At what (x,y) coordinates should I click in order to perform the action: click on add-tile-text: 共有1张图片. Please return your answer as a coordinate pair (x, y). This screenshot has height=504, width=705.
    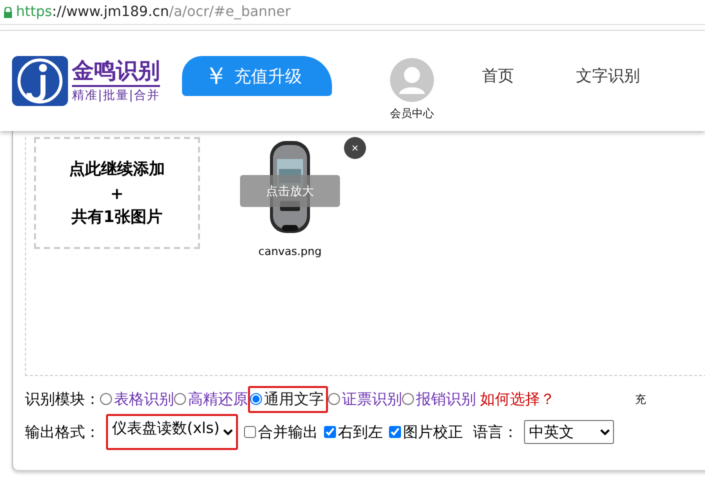
    Looking at the image, I should click on (117, 217).